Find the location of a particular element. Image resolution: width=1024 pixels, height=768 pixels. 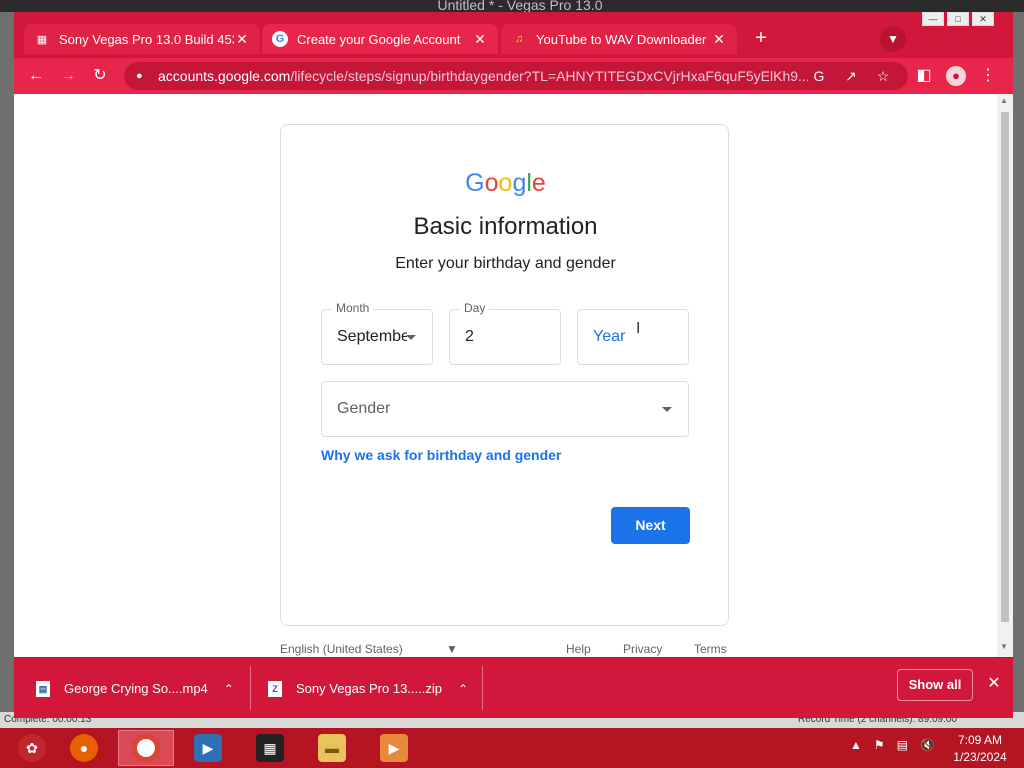

taskbar: ✿ ● ▶ ▦ ▬ ▶ ▲ ⚑ ▤ 🔇 7:09 AM 1/23/2024 is located at coordinates (512, 748).